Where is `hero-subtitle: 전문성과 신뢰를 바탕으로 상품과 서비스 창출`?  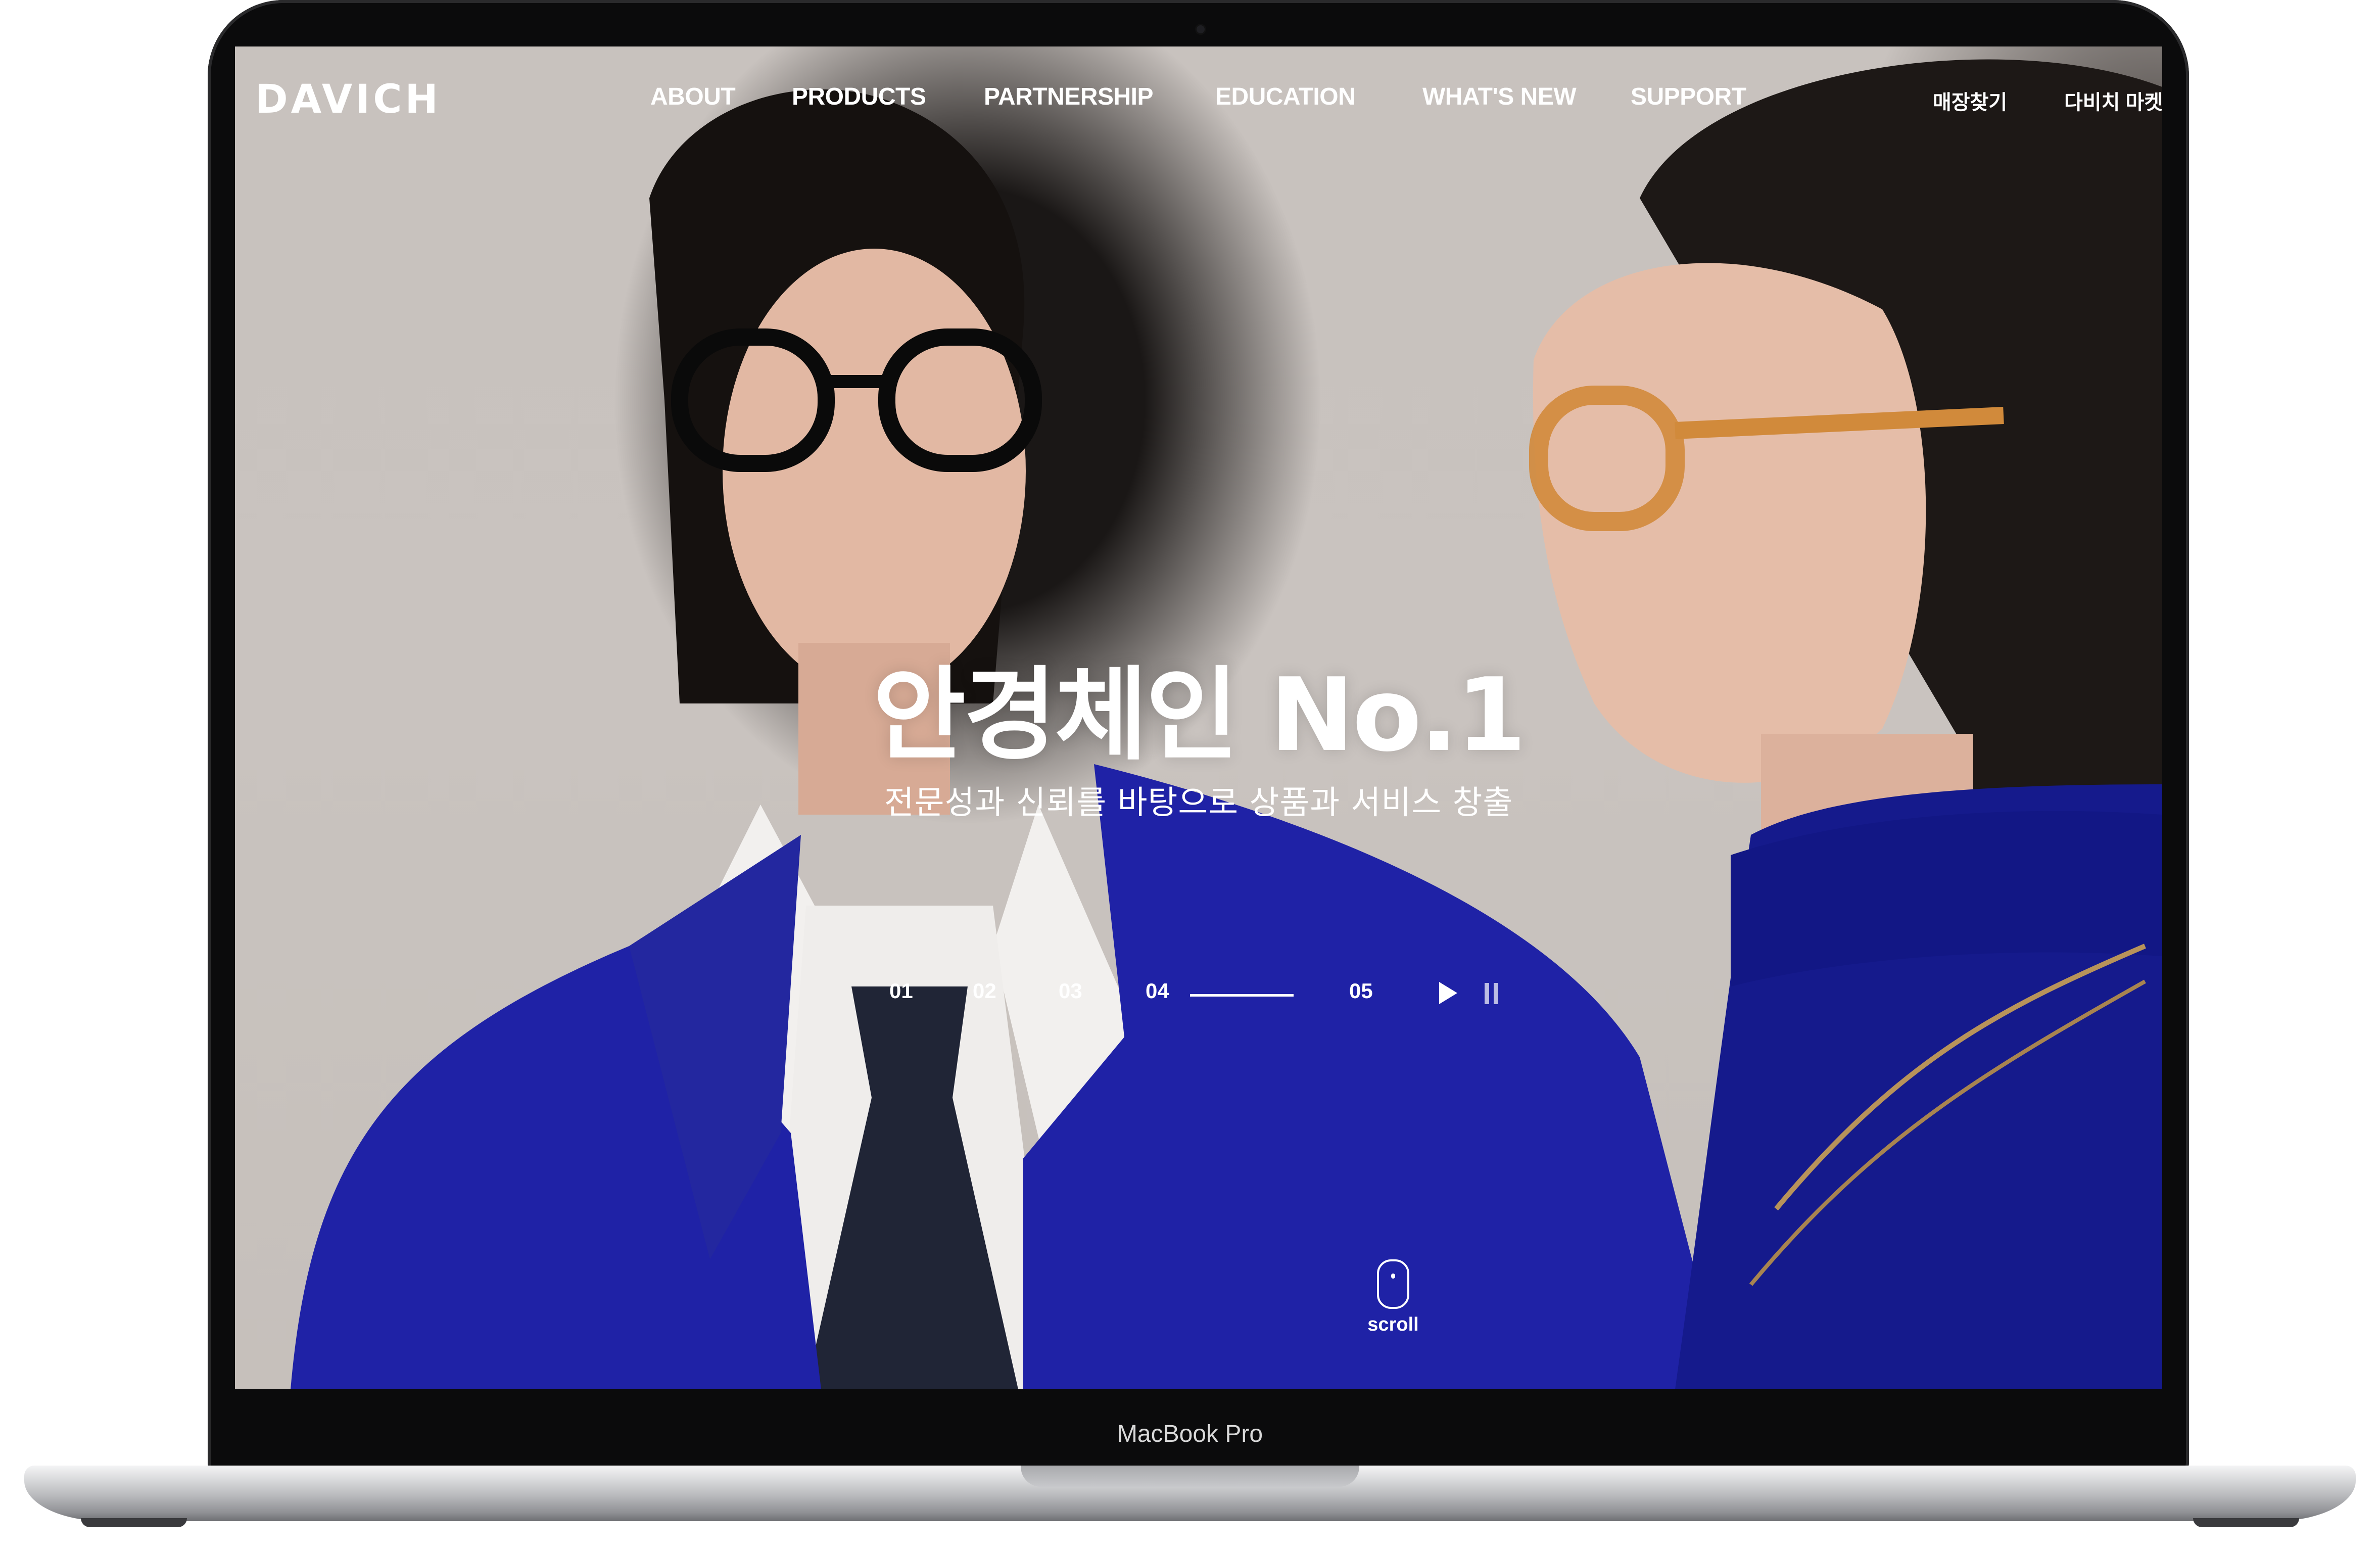
hero-subtitle: 전문성과 신뢰를 바탕으로 상품과 서비스 창출 is located at coordinates (1198, 803).